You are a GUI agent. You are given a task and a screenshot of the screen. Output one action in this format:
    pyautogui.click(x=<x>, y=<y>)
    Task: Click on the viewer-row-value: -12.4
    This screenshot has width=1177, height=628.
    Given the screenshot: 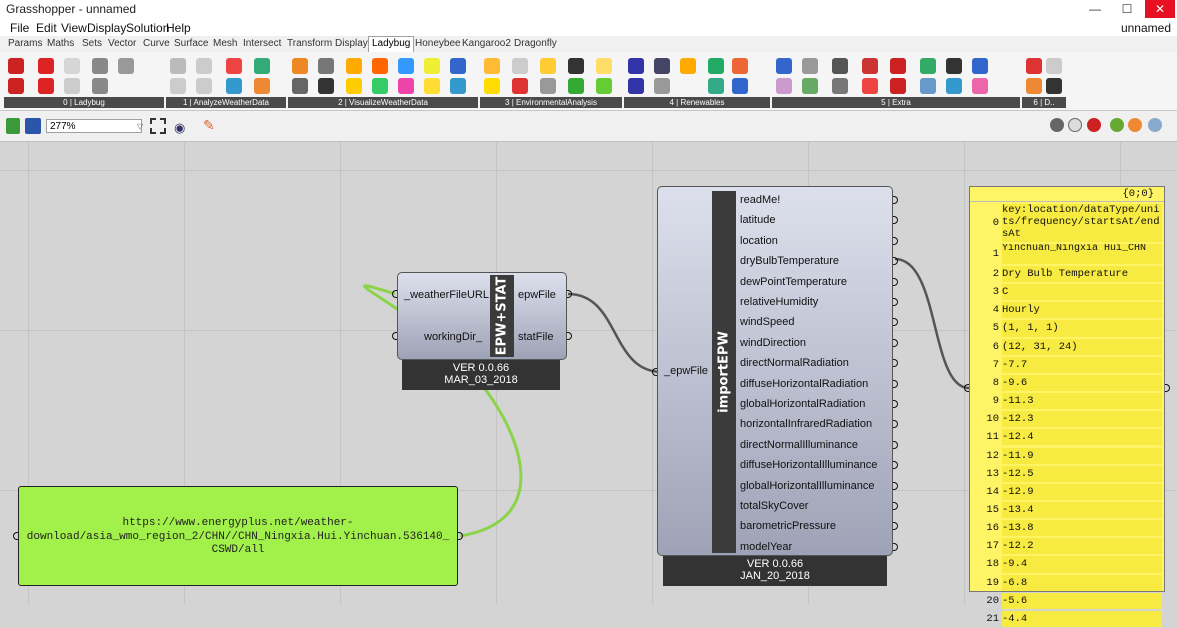 What is the action you would take?
    pyautogui.click(x=1082, y=437)
    